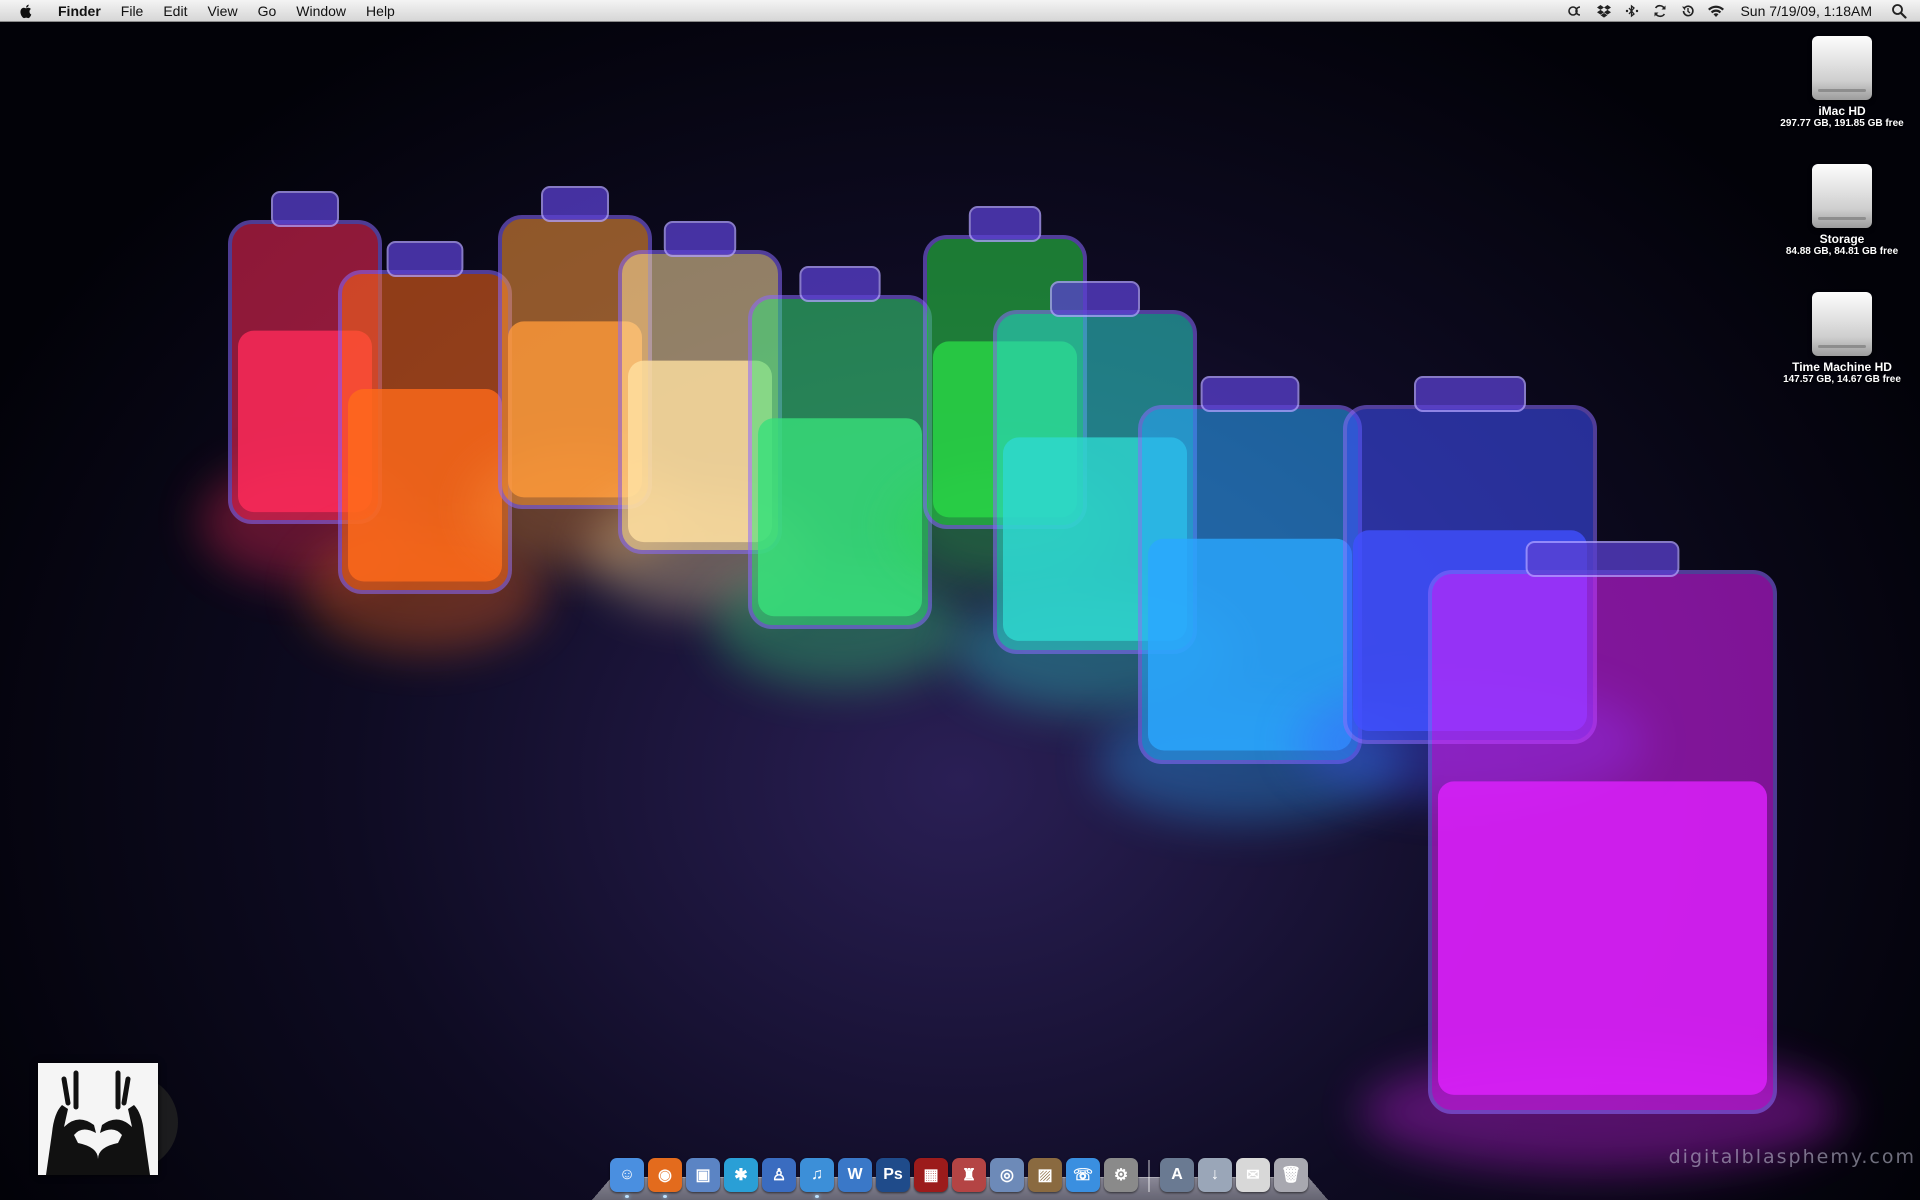  Describe the element at coordinates (26, 11) in the screenshot. I see `apple-icon` at that location.